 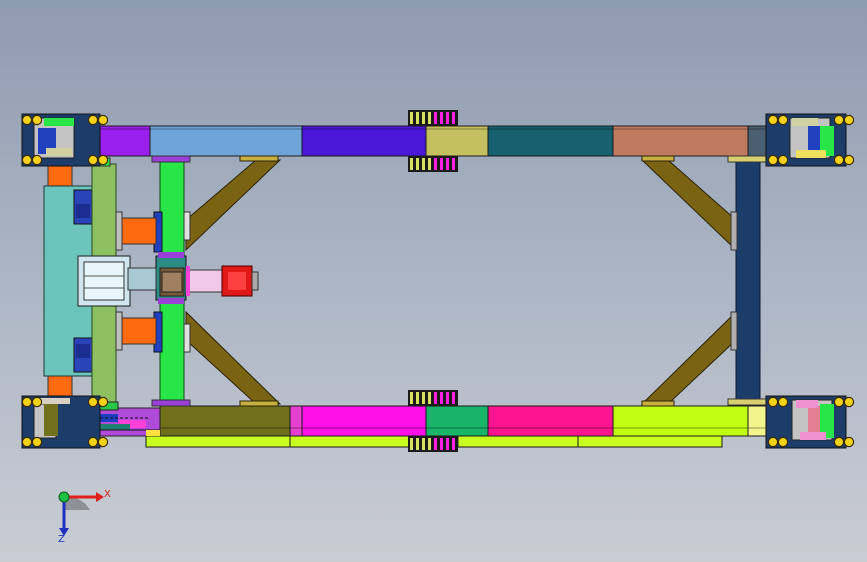 I want to click on corner-block-top-right, so click(x=806, y=140).